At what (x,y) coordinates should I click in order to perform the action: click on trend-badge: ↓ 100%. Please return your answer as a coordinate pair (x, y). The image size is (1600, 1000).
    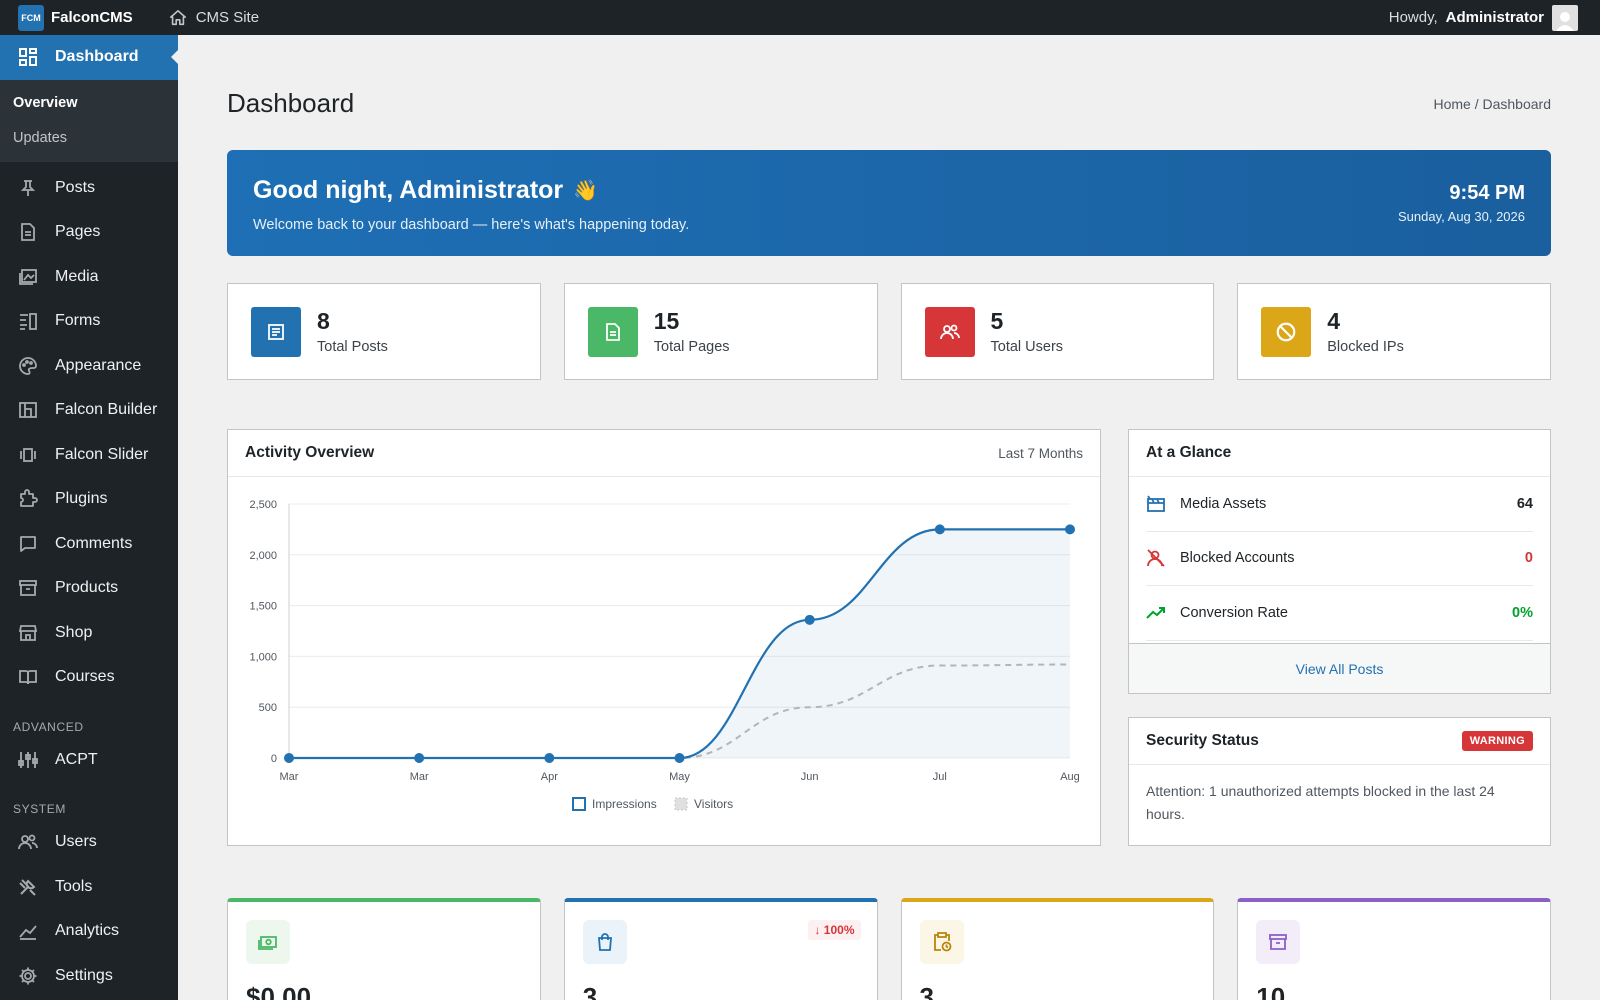
    Looking at the image, I should click on (834, 930).